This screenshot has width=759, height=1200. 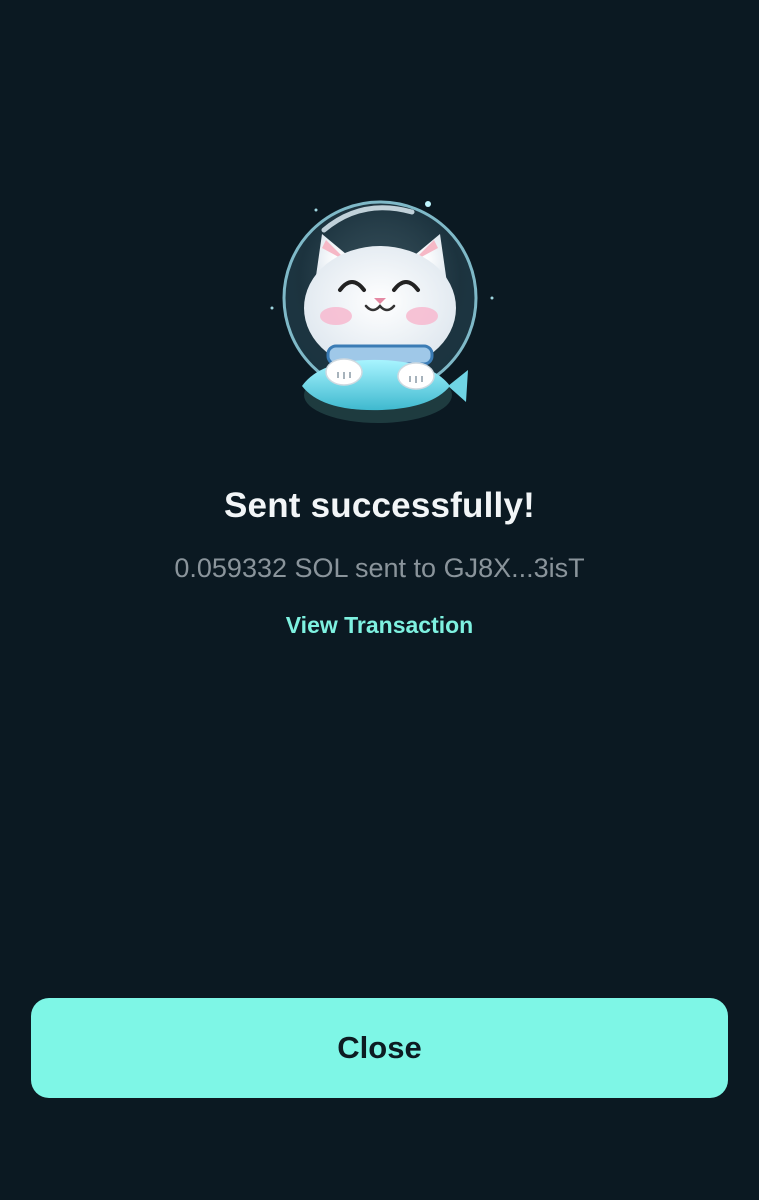 I want to click on astronaut-cat-icon, so click(x=382, y=311).